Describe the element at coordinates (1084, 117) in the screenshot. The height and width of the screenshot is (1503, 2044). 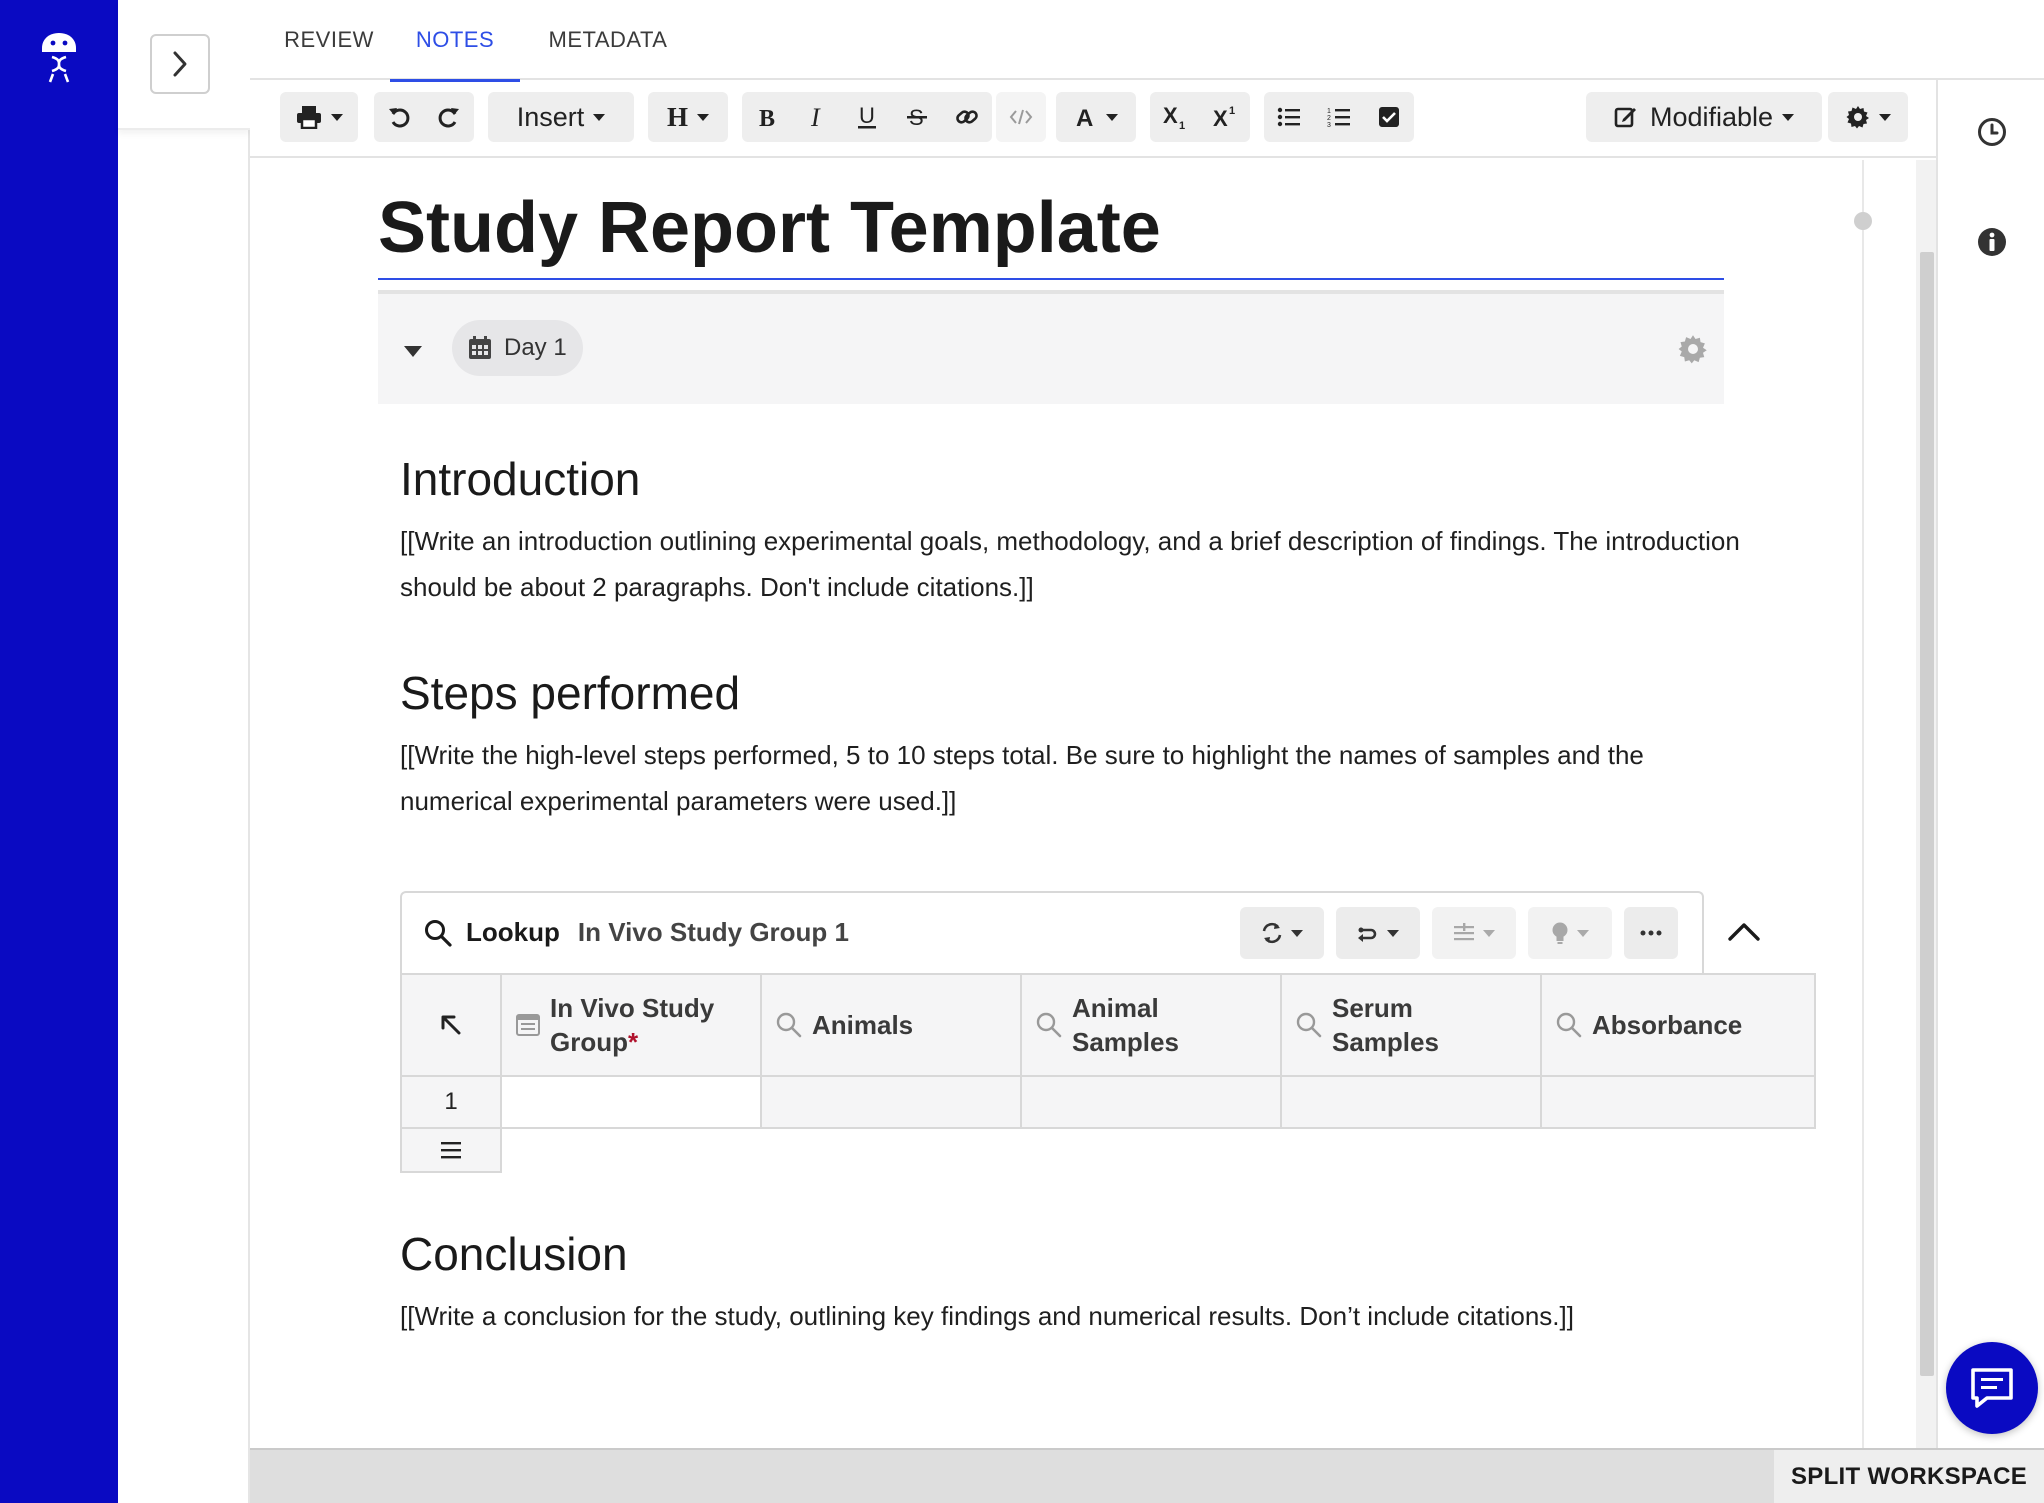
I see `svg-text: A` at that location.